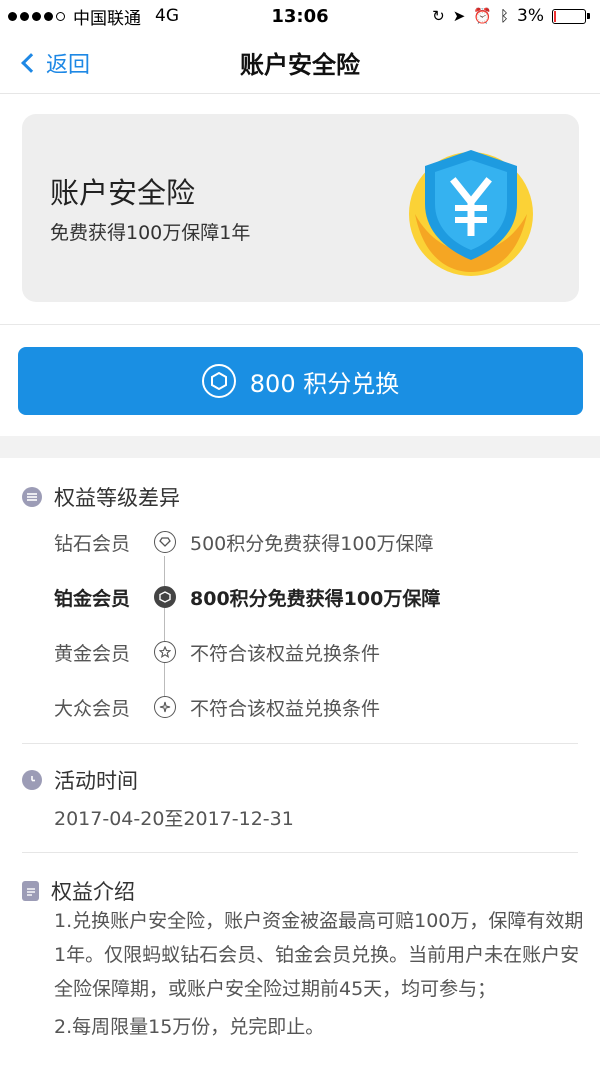  What do you see at coordinates (511, 16) in the screenshot?
I see `status-right: ↻ ➤ ⏰ ᛒ 3%` at bounding box center [511, 16].